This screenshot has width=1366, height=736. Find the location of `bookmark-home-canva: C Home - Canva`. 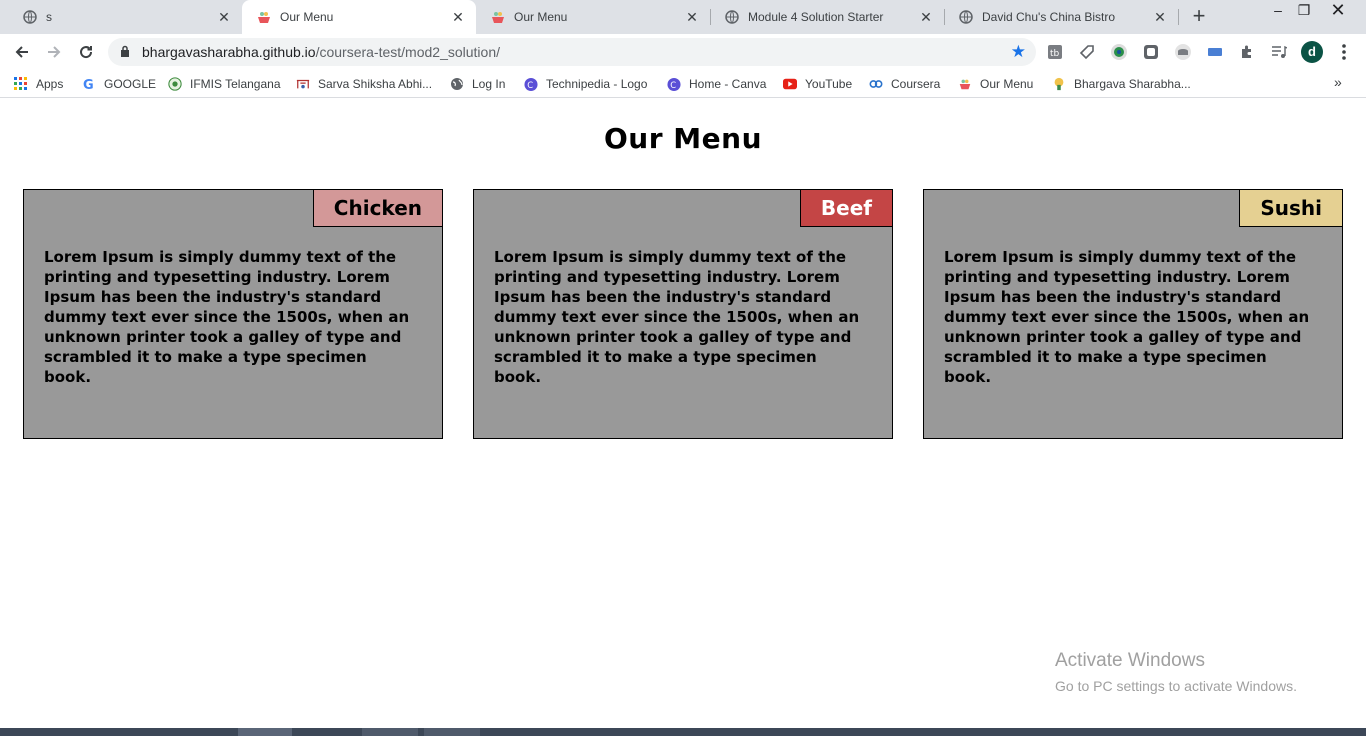

bookmark-home-canva: C Home - Canva is located at coordinates (716, 84).